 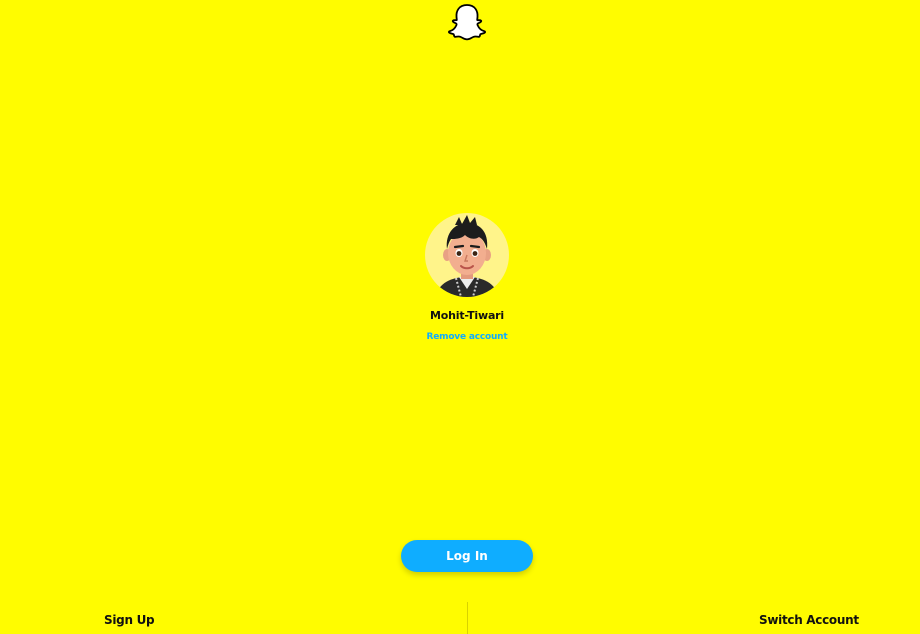 What do you see at coordinates (467, 315) in the screenshot?
I see `account-username: Mohit-Tiwari` at bounding box center [467, 315].